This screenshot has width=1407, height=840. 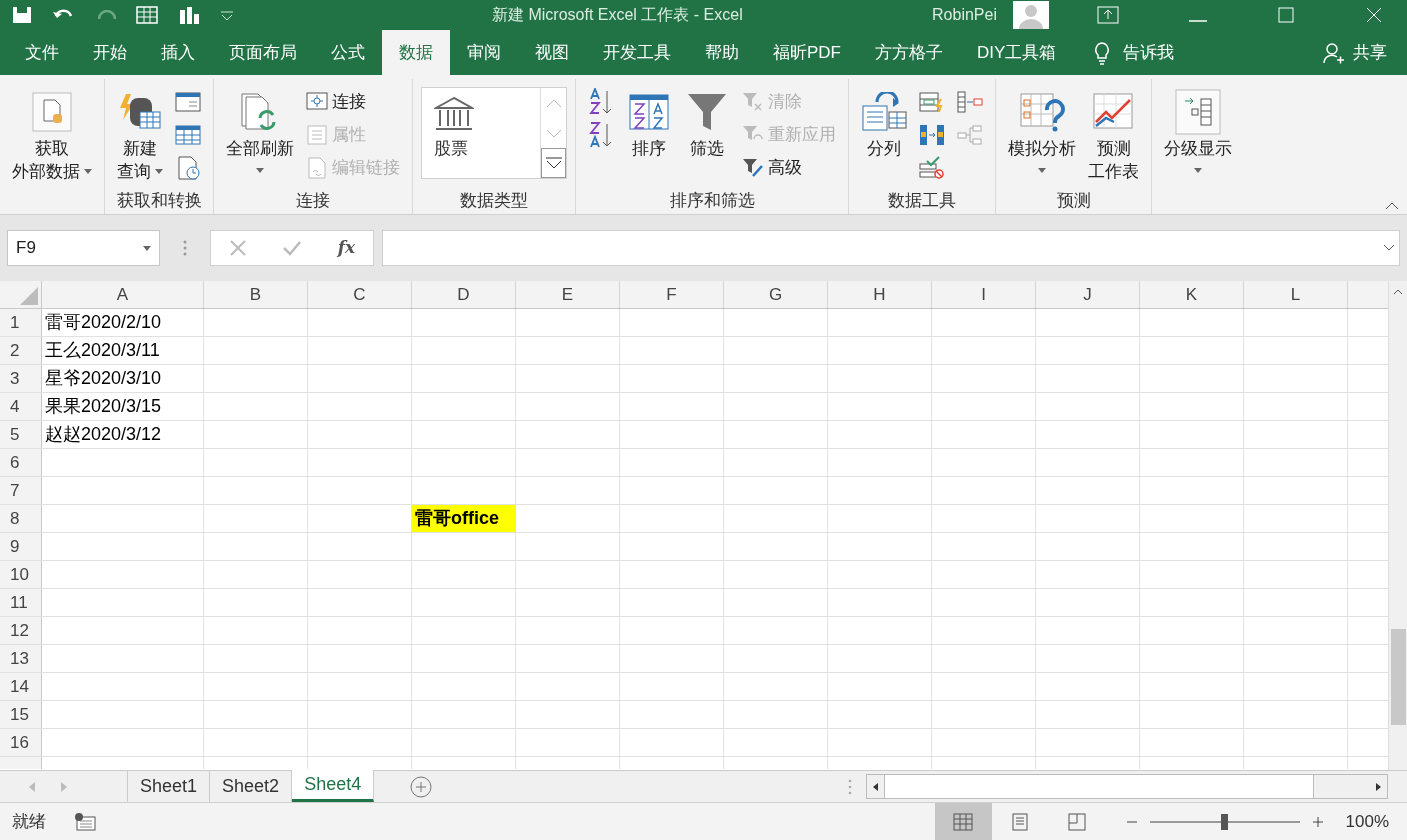 I want to click on flash-fill-icon, so click(x=932, y=101).